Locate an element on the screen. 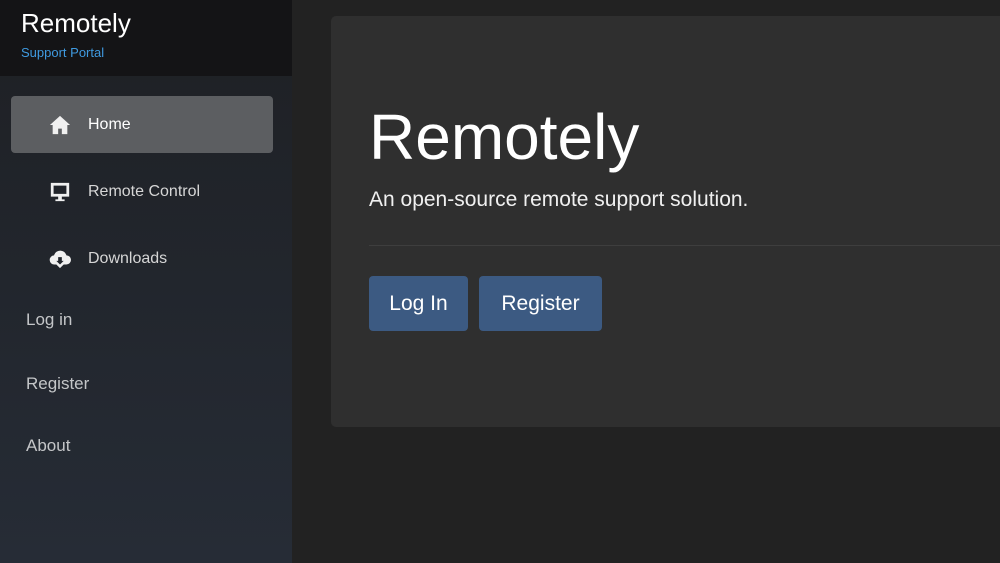 The height and width of the screenshot is (563, 1000). nav-item-label: Home is located at coordinates (109, 124).